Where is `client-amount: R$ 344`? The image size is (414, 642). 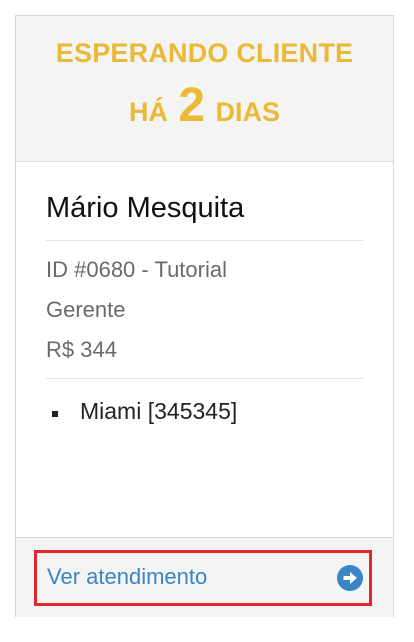 client-amount: R$ 344 is located at coordinates (81, 349).